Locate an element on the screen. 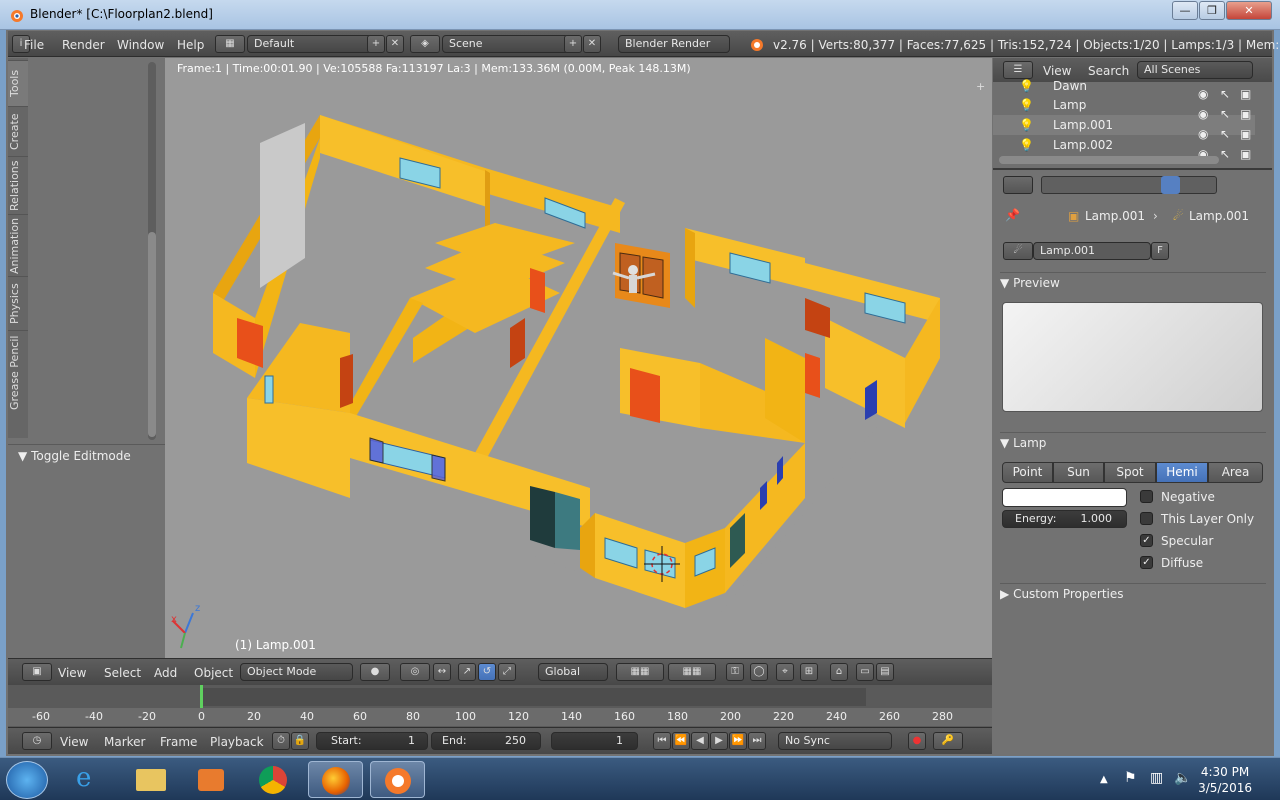 The height and width of the screenshot is (800, 1280). system-clock: 4:30 PM 3/5/2016 is located at coordinates (1225, 780).